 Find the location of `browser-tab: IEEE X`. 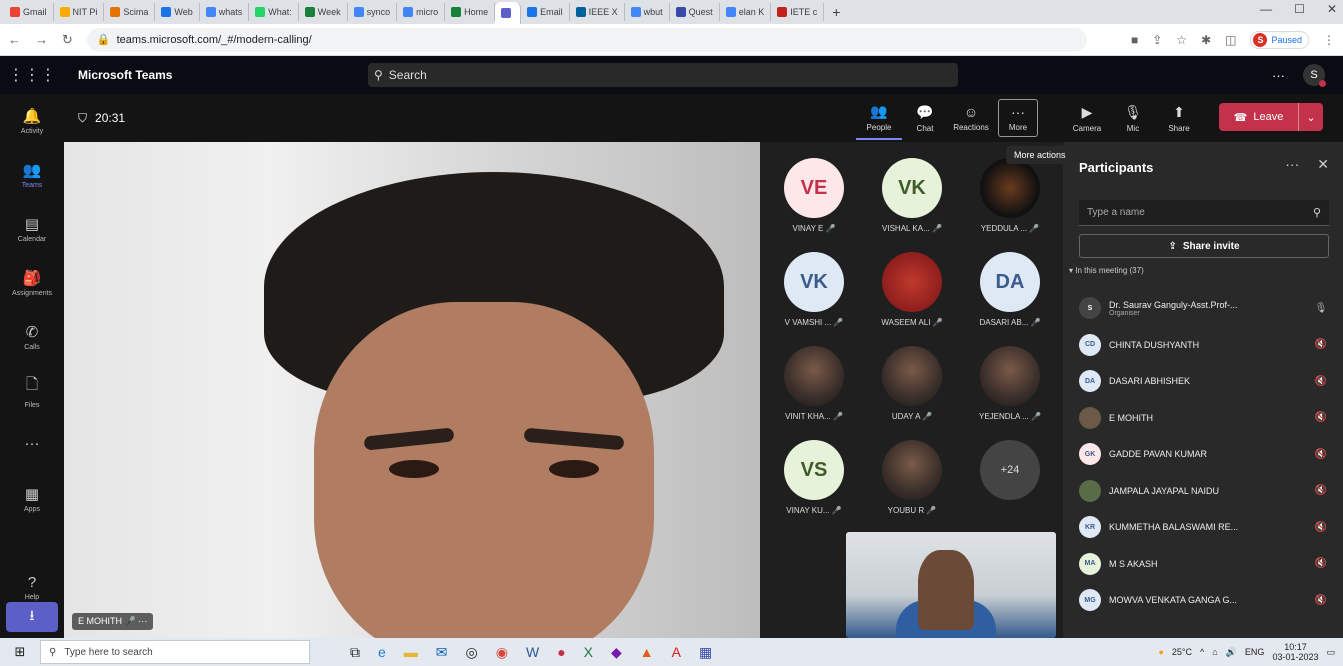

browser-tab: IEEE X is located at coordinates (597, 12).